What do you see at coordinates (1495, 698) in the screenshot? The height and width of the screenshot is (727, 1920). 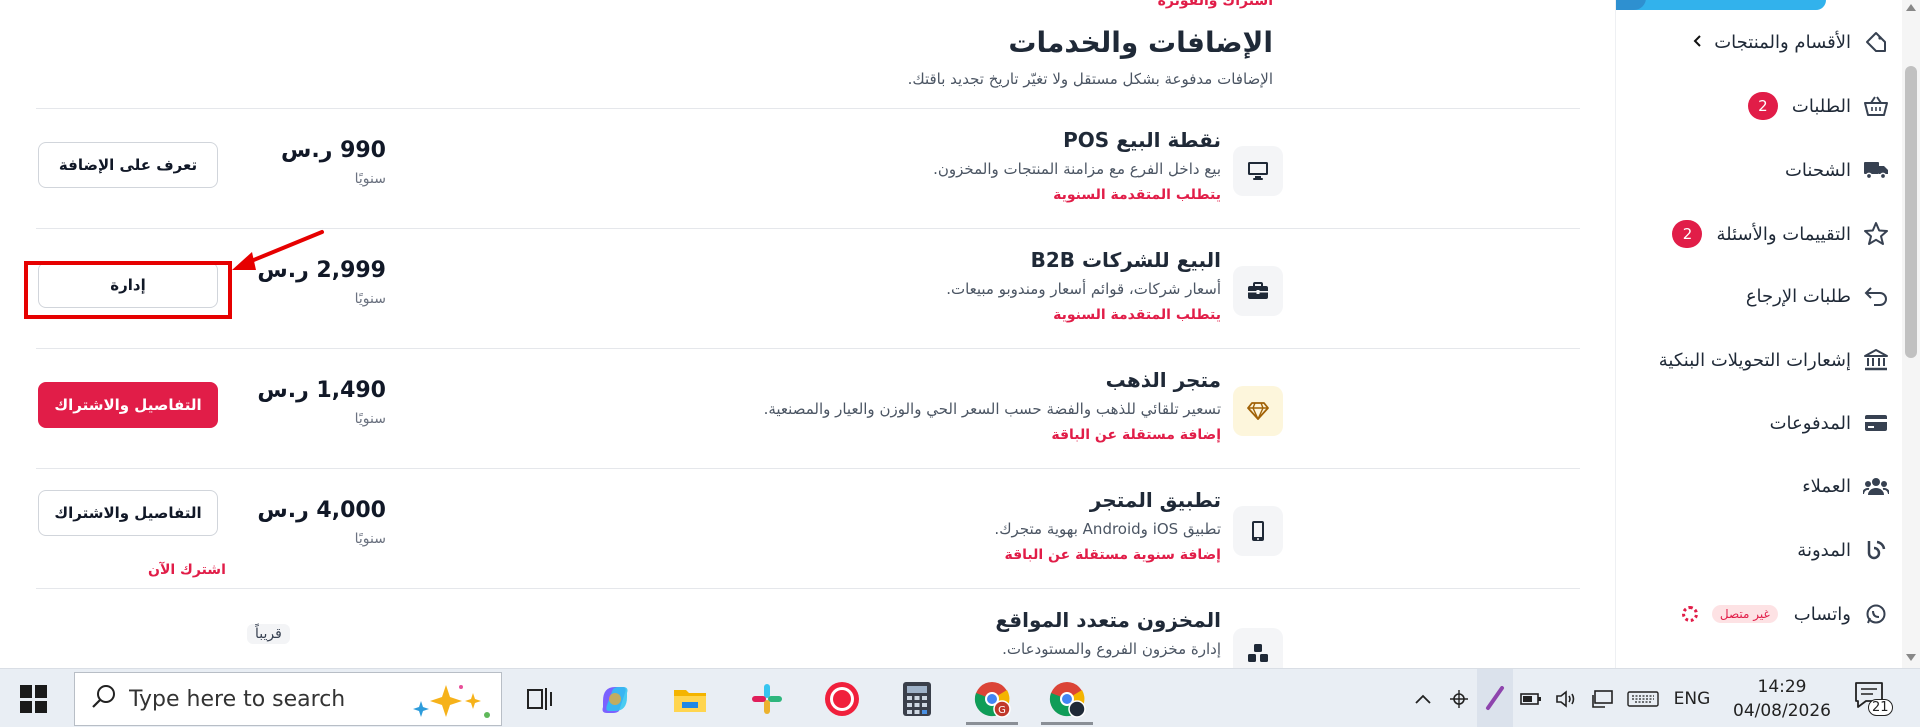 I see `pen-tool-icon` at bounding box center [1495, 698].